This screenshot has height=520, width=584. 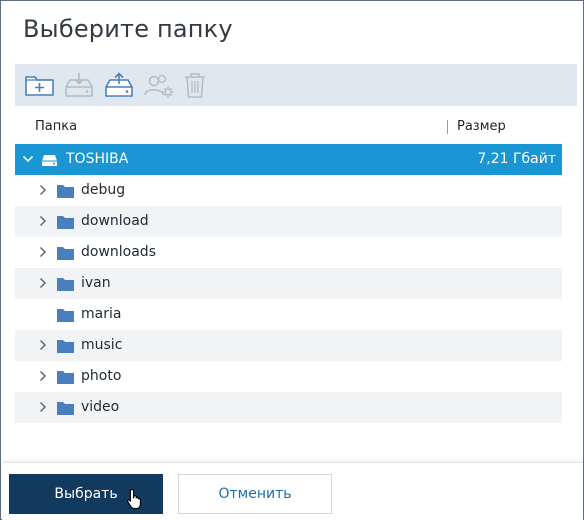 I want to click on upload-button, so click(x=119, y=85).